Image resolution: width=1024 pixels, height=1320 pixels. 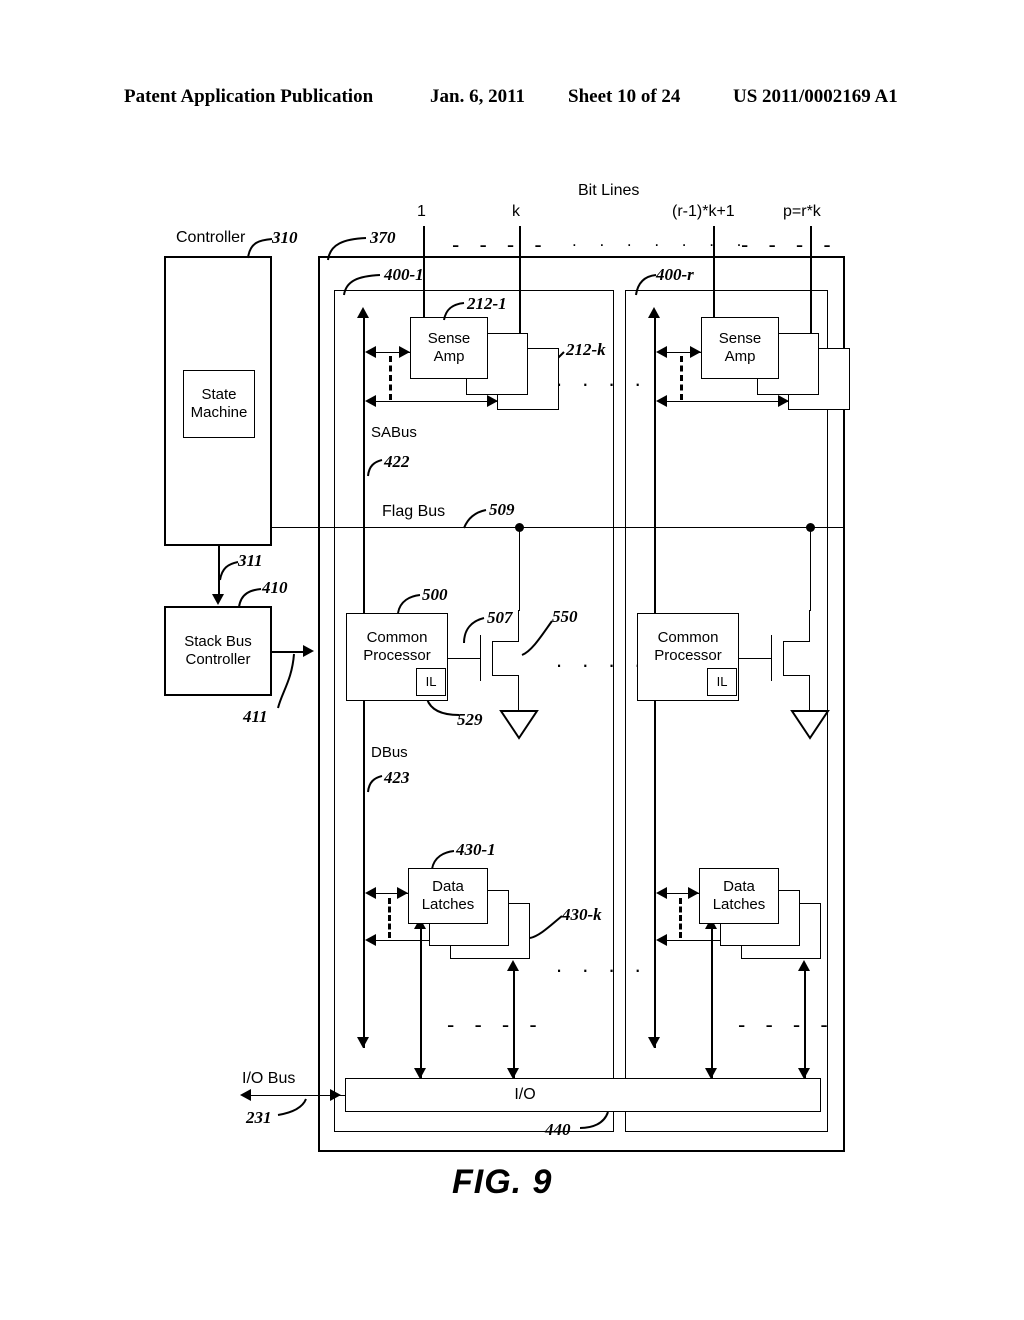 I want to click on ref-422-leader, so click(x=375, y=468).